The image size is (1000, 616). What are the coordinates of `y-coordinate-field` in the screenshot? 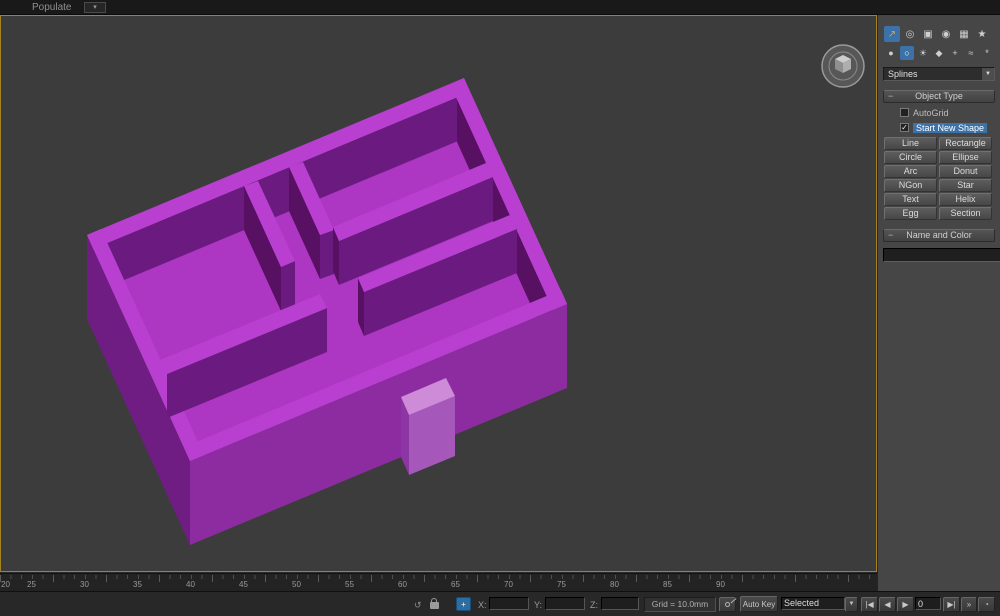 It's located at (565, 603).